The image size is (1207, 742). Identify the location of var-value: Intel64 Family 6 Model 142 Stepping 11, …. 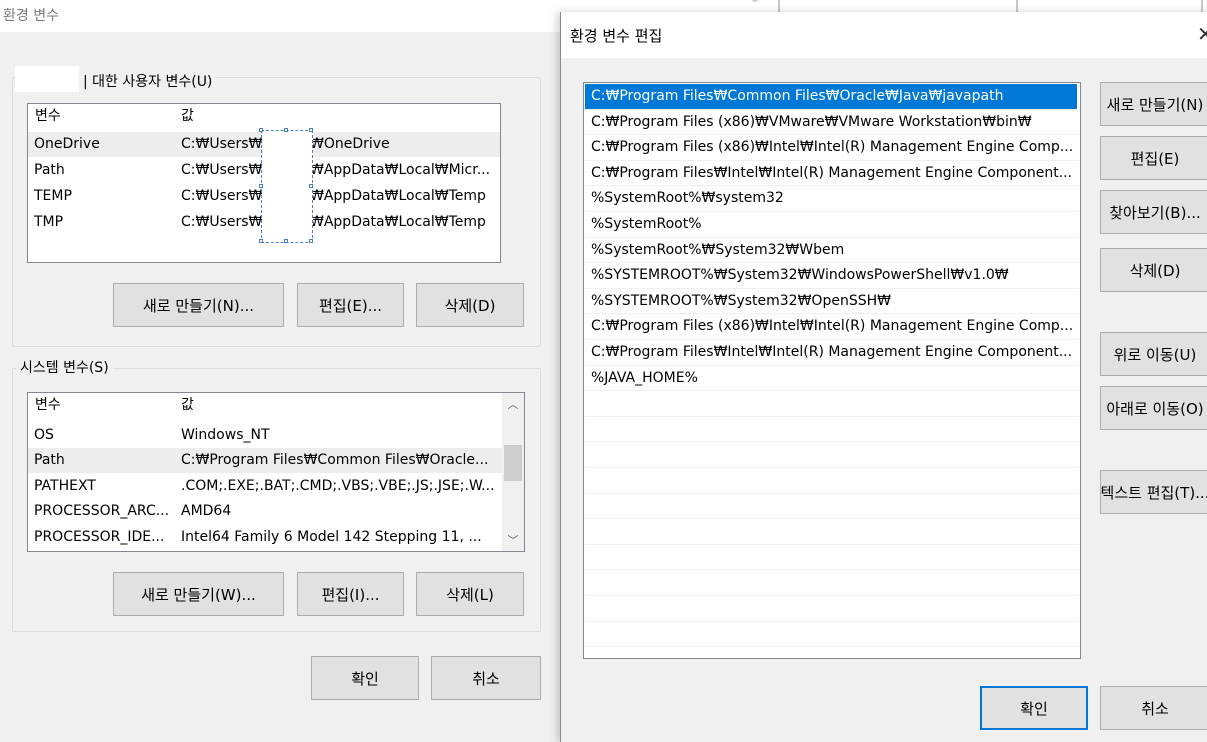
(331, 537).